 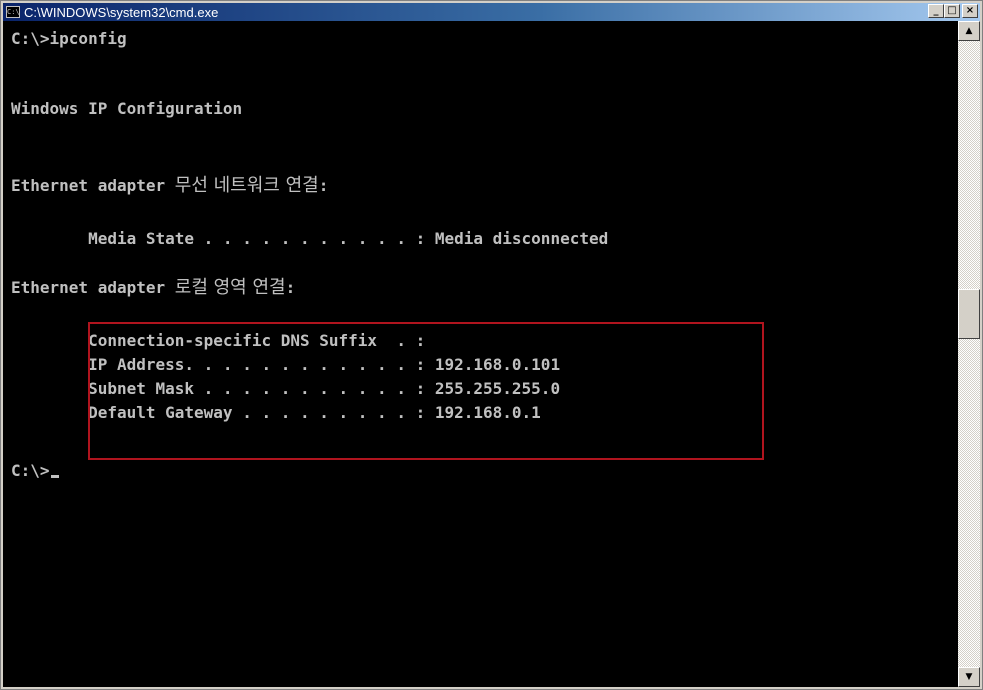 I want to click on adapter-name-wireless: 무선 네트워크 연결, so click(x=246, y=185).